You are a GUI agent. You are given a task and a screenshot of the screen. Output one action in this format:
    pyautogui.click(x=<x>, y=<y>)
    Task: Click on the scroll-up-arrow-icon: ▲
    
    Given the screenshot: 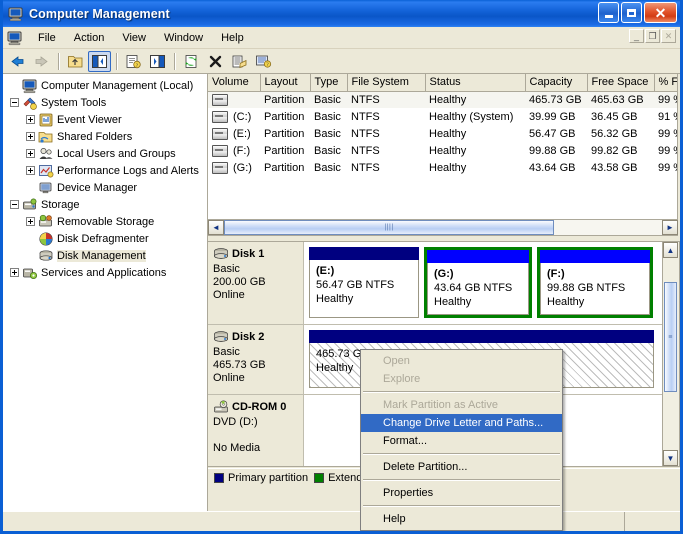 What is the action you would take?
    pyautogui.click(x=670, y=250)
    